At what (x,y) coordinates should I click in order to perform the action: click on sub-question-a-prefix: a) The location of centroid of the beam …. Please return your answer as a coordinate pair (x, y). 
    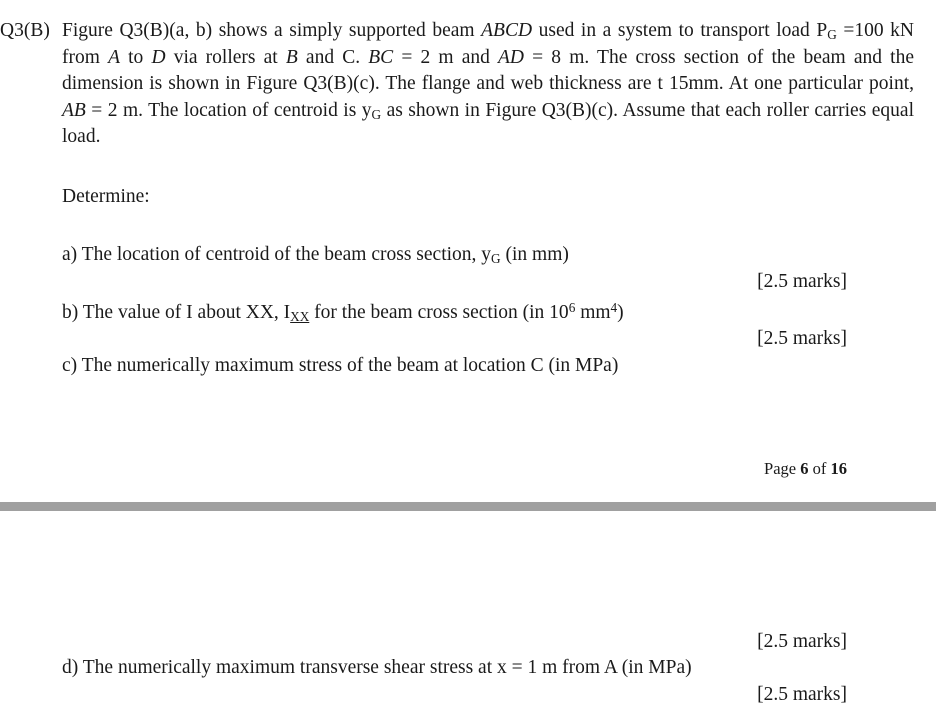
    Looking at the image, I should click on (277, 254).